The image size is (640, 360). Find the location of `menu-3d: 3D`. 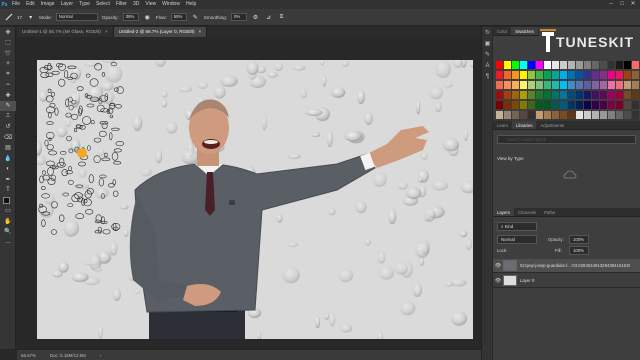

menu-3d: 3D is located at coordinates (136, 4).